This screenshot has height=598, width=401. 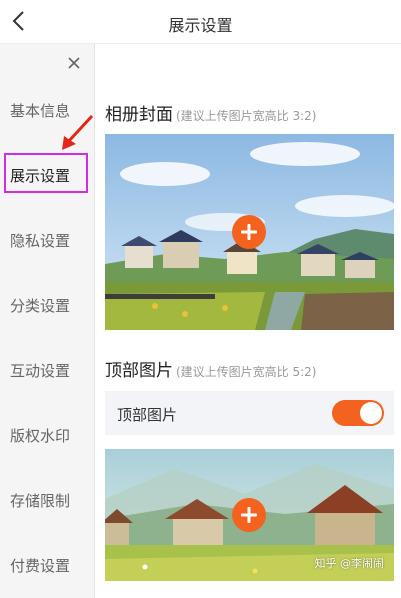 I want to click on page-title: 展示设置, so click(x=200, y=25).